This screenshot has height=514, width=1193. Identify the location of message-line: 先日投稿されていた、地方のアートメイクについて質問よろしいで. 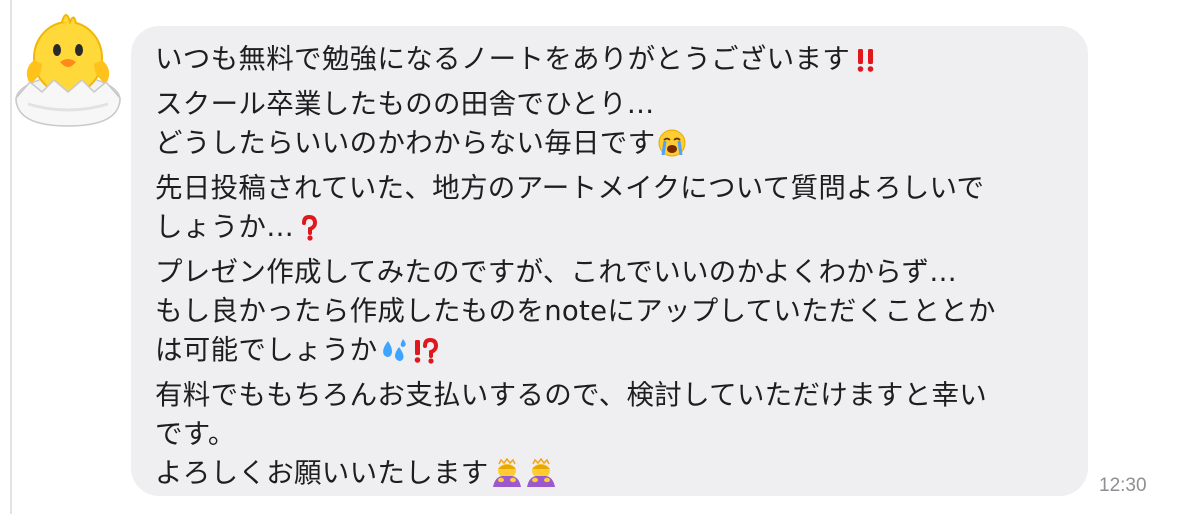
(611, 188).